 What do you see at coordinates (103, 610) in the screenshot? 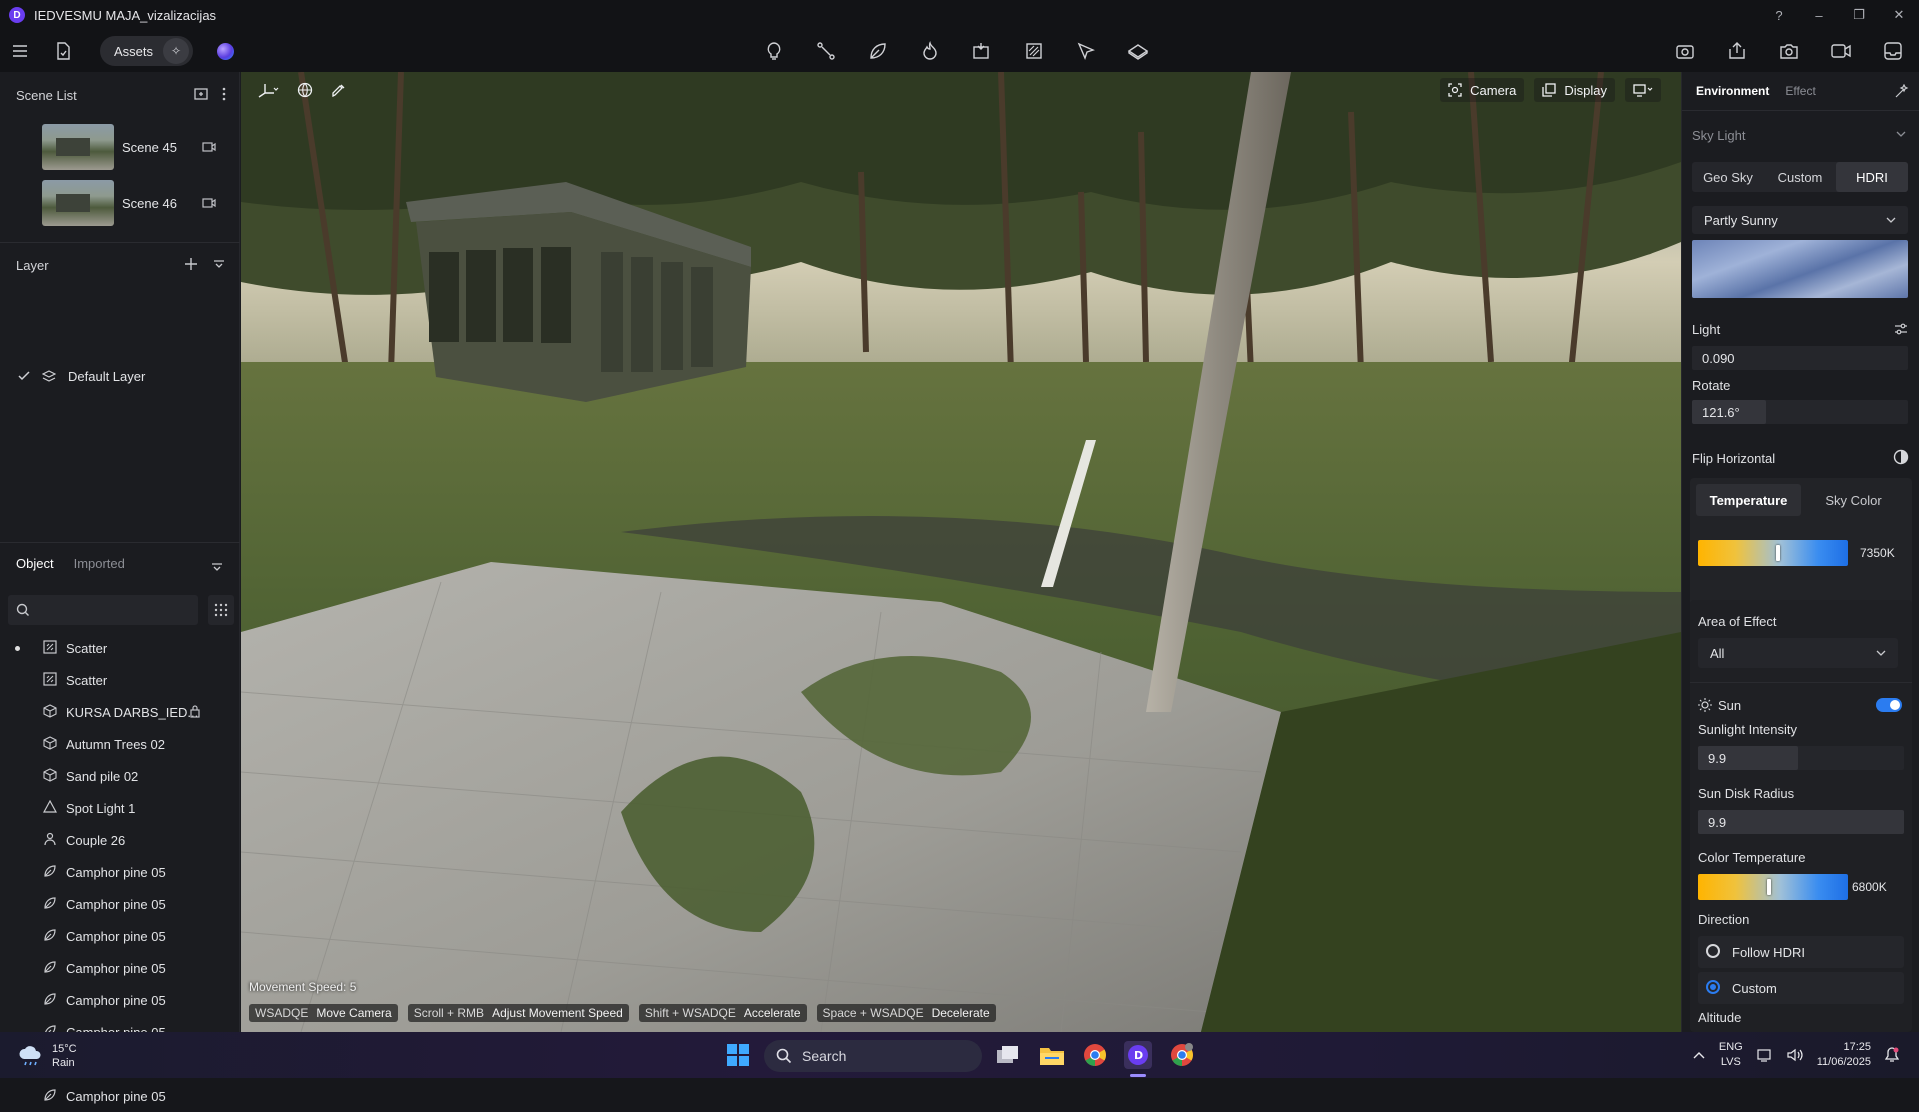
I see `object-search-input` at bounding box center [103, 610].